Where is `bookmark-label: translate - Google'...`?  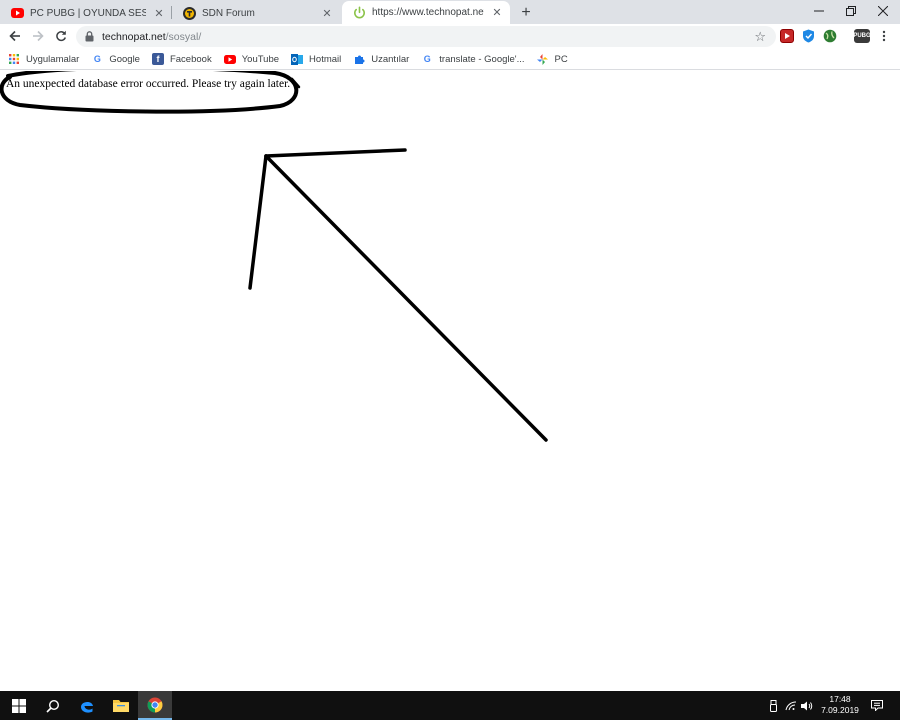 bookmark-label: translate - Google'... is located at coordinates (482, 59).